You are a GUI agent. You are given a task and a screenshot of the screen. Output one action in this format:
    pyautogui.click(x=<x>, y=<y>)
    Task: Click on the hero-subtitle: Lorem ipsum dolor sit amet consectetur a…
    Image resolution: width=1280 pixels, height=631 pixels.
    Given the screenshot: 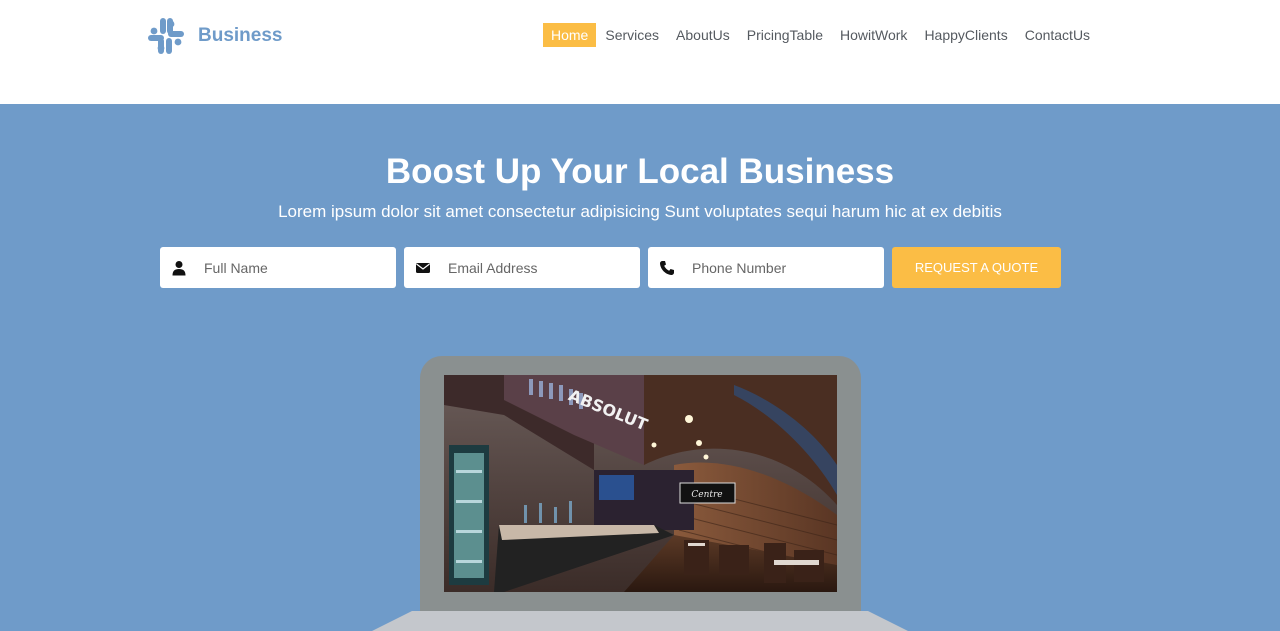 What is the action you would take?
    pyautogui.click(x=640, y=211)
    